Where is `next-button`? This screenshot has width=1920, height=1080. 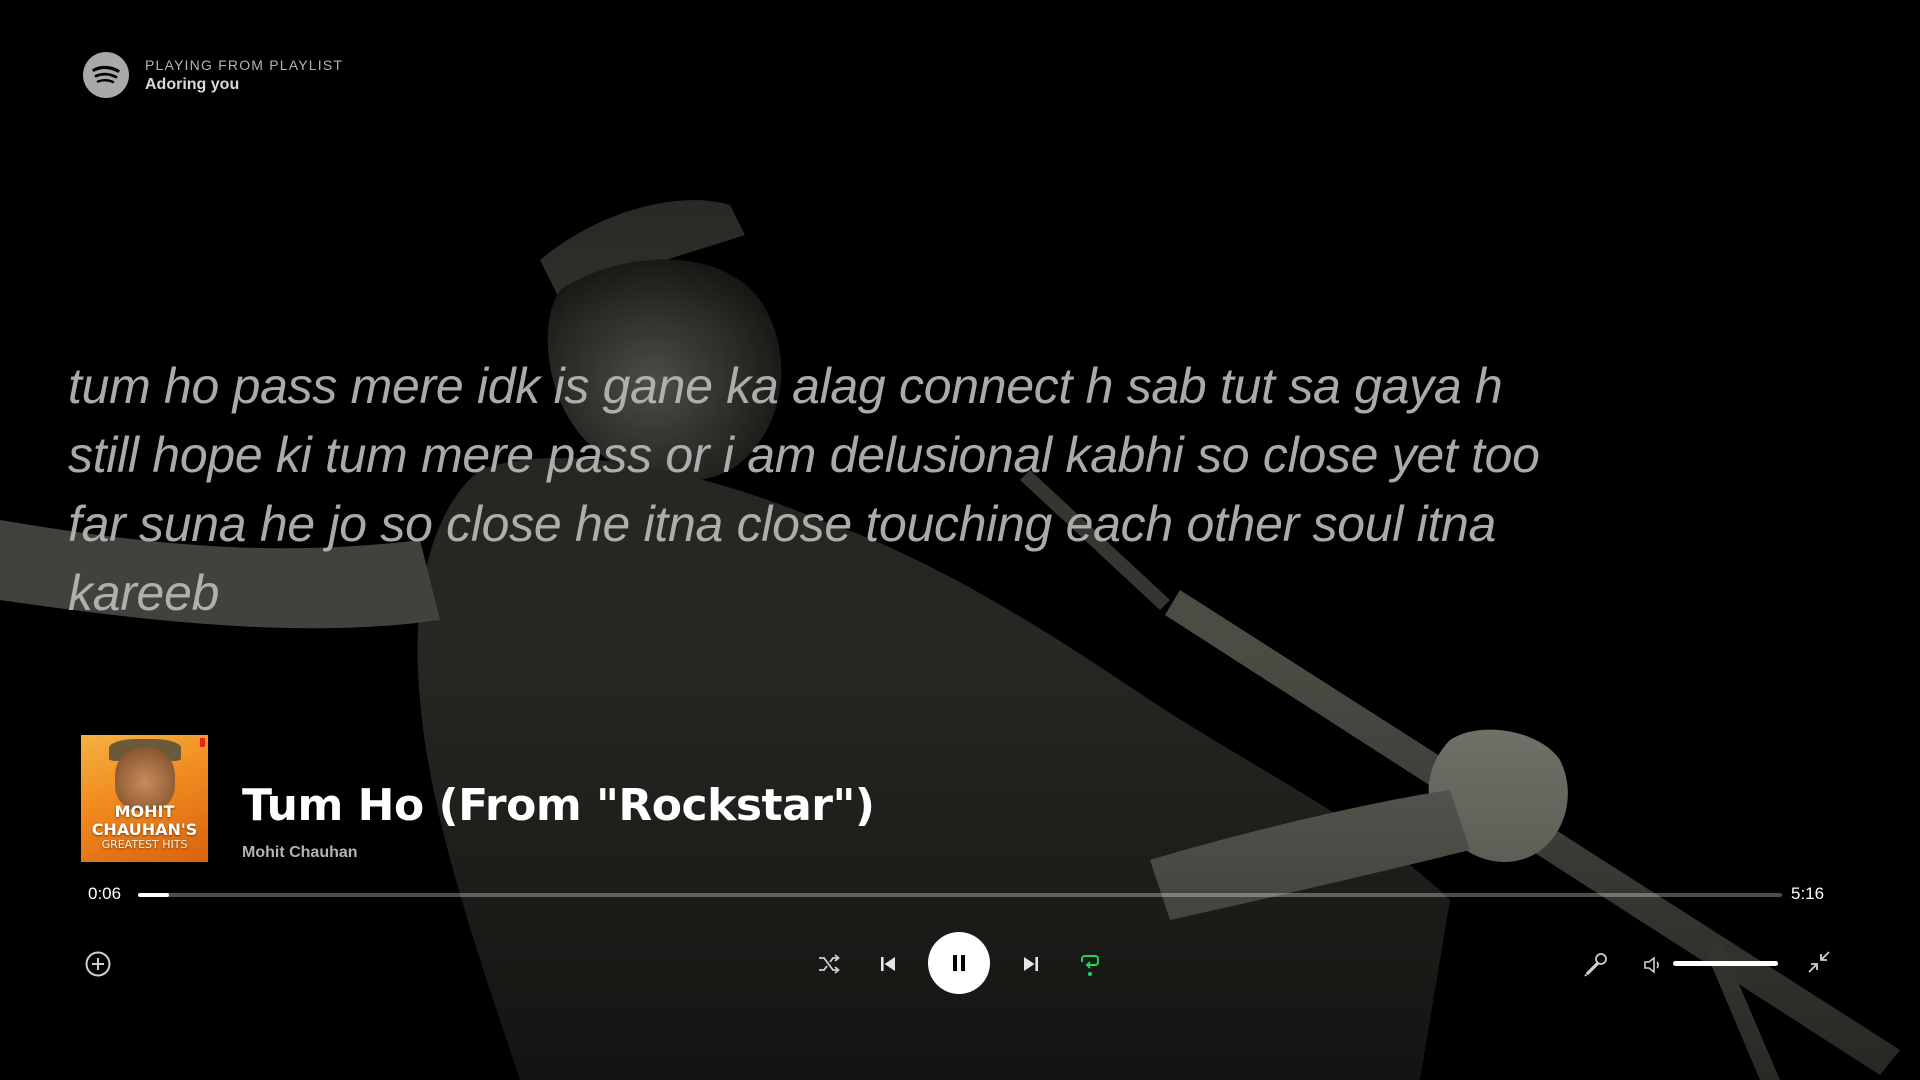 next-button is located at coordinates (1031, 964).